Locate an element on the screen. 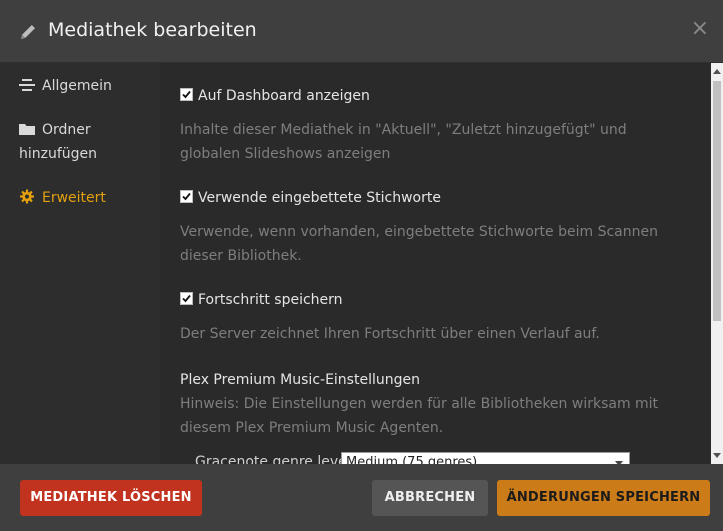 The width and height of the screenshot is (723, 531). cancel-button: ABBRECHEN is located at coordinates (430, 498).